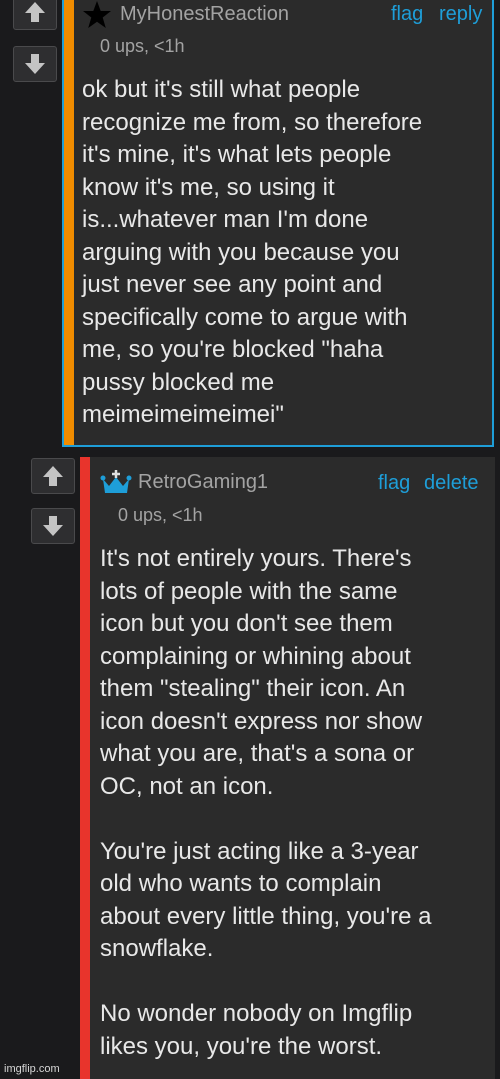  I want to click on crown-icon, so click(116, 481).